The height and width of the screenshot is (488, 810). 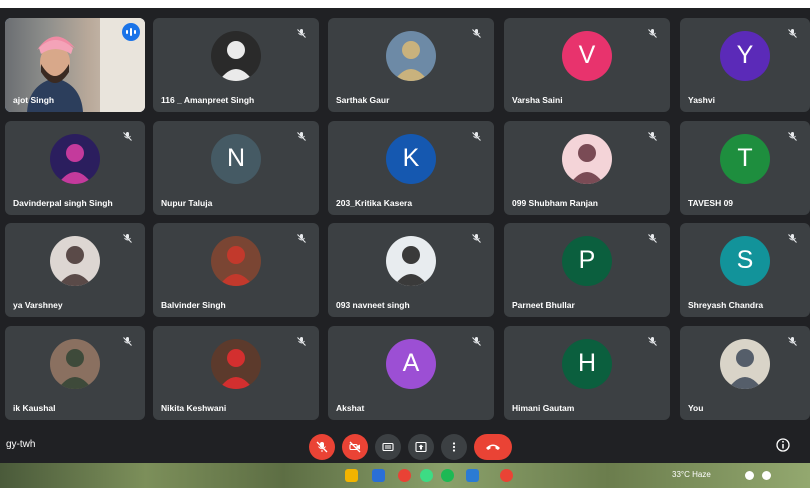 I want to click on participant-tile: 093 navneet singh, so click(x=411, y=270).